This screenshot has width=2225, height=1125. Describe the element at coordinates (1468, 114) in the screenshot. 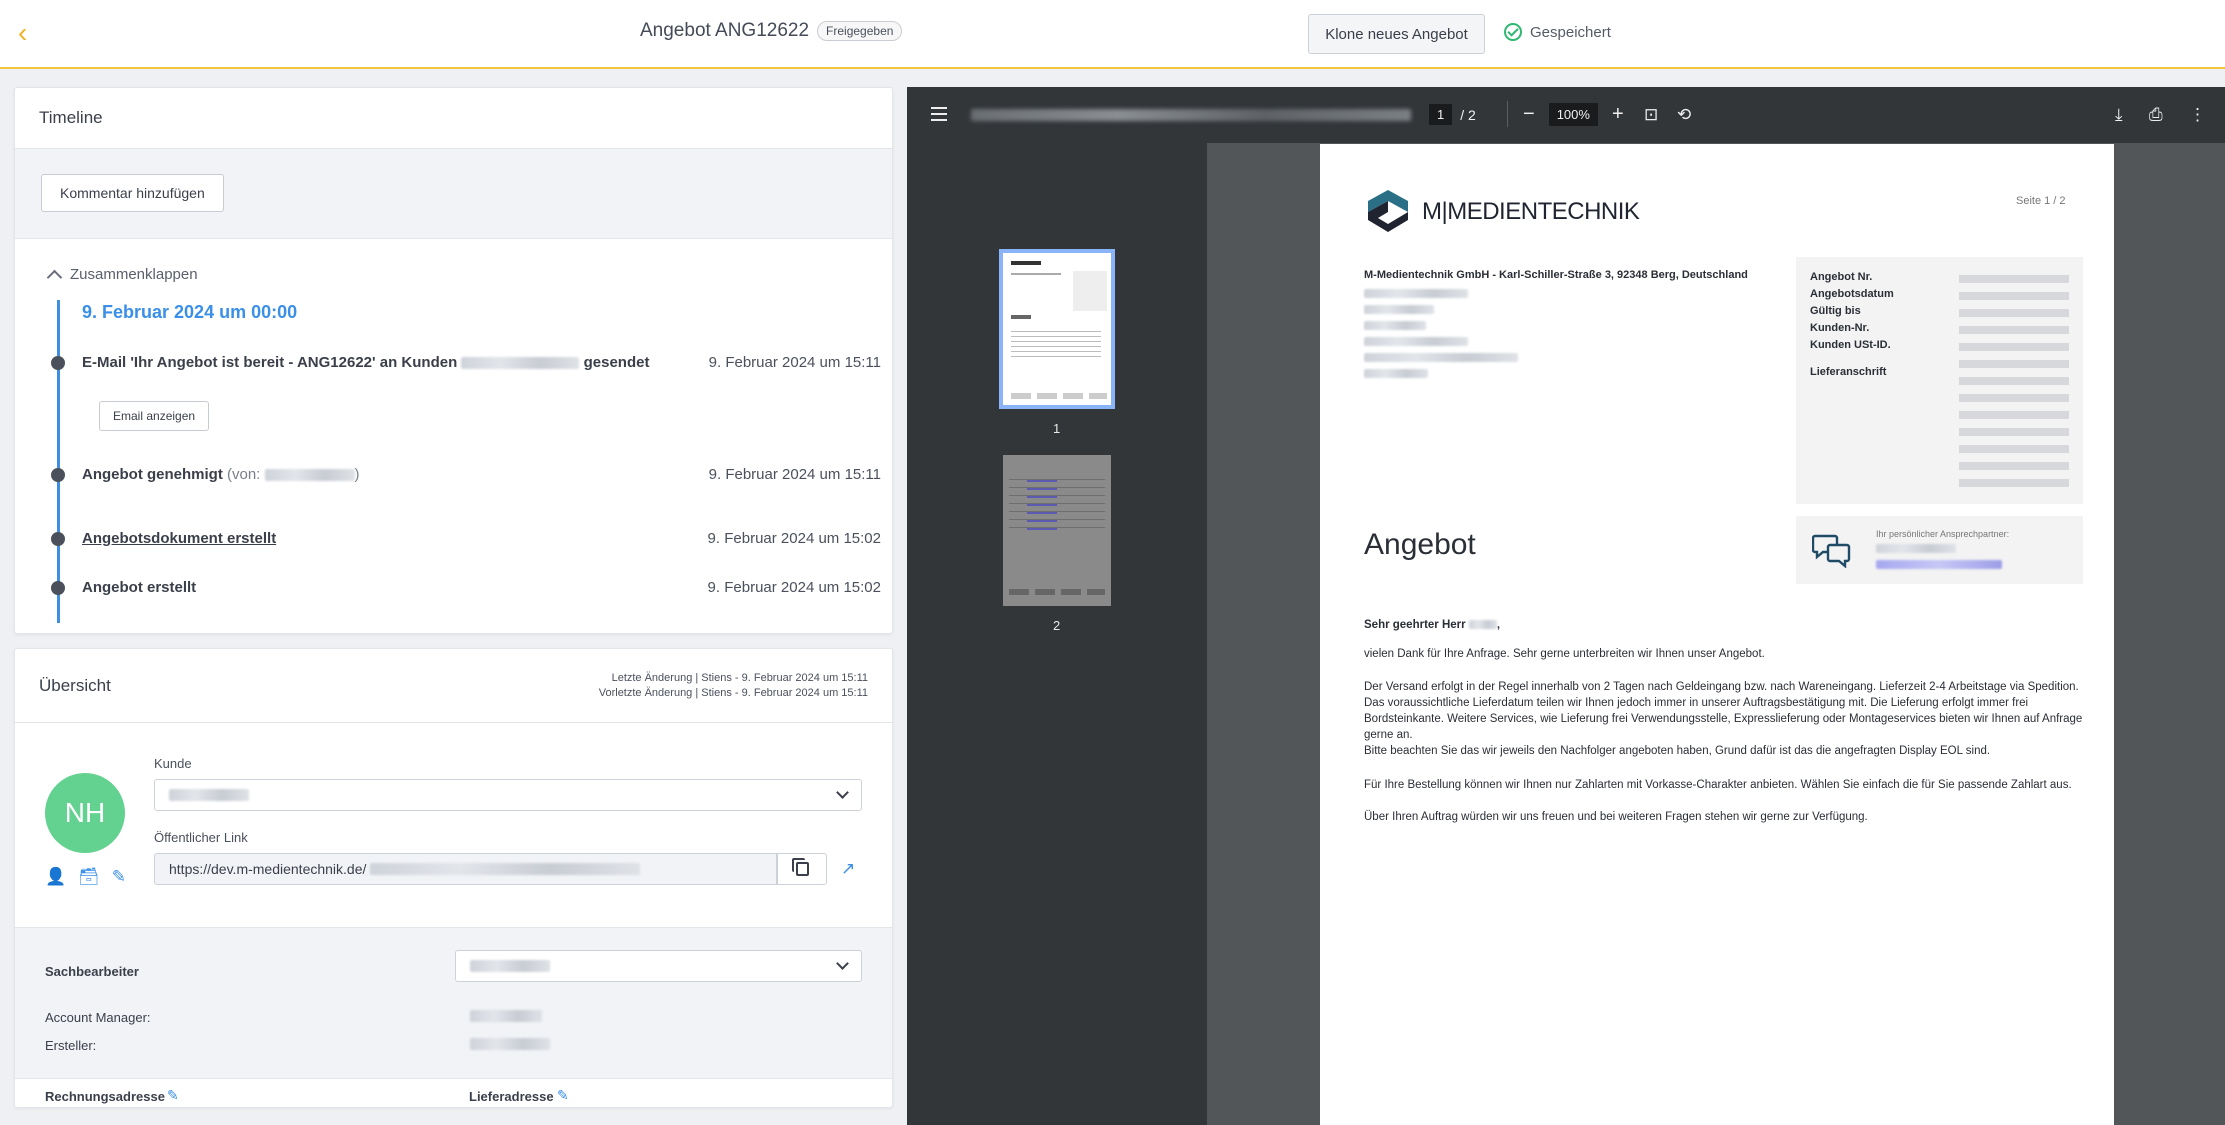

I see `page-total: / 2` at that location.